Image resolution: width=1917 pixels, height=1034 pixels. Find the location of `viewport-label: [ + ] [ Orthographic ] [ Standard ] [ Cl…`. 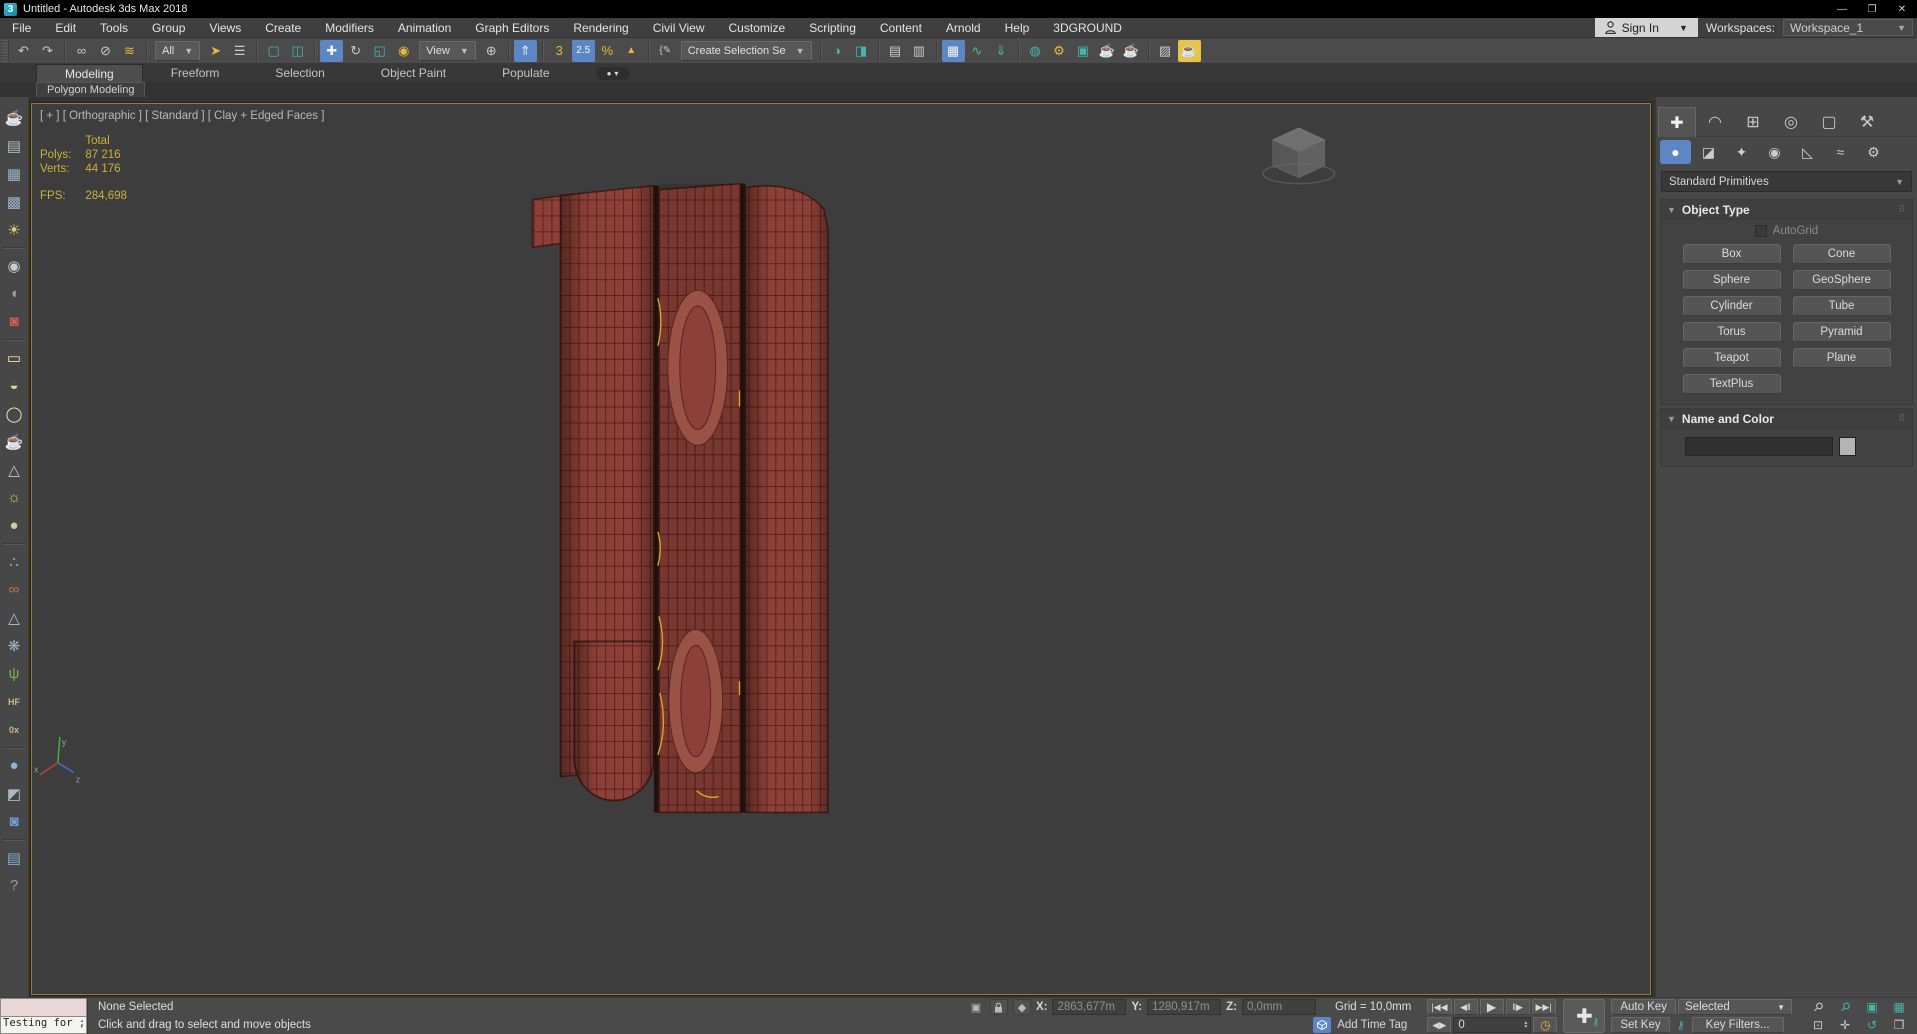

viewport-label: [ + ] [ Orthographic ] [ Standard ] [ Cl… is located at coordinates (182, 116).